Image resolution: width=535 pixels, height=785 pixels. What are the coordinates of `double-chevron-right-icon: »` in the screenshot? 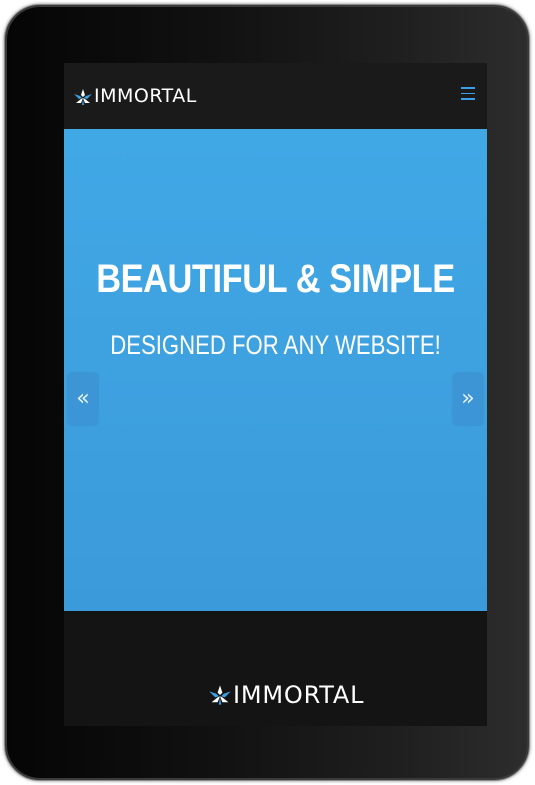 It's located at (468, 398).